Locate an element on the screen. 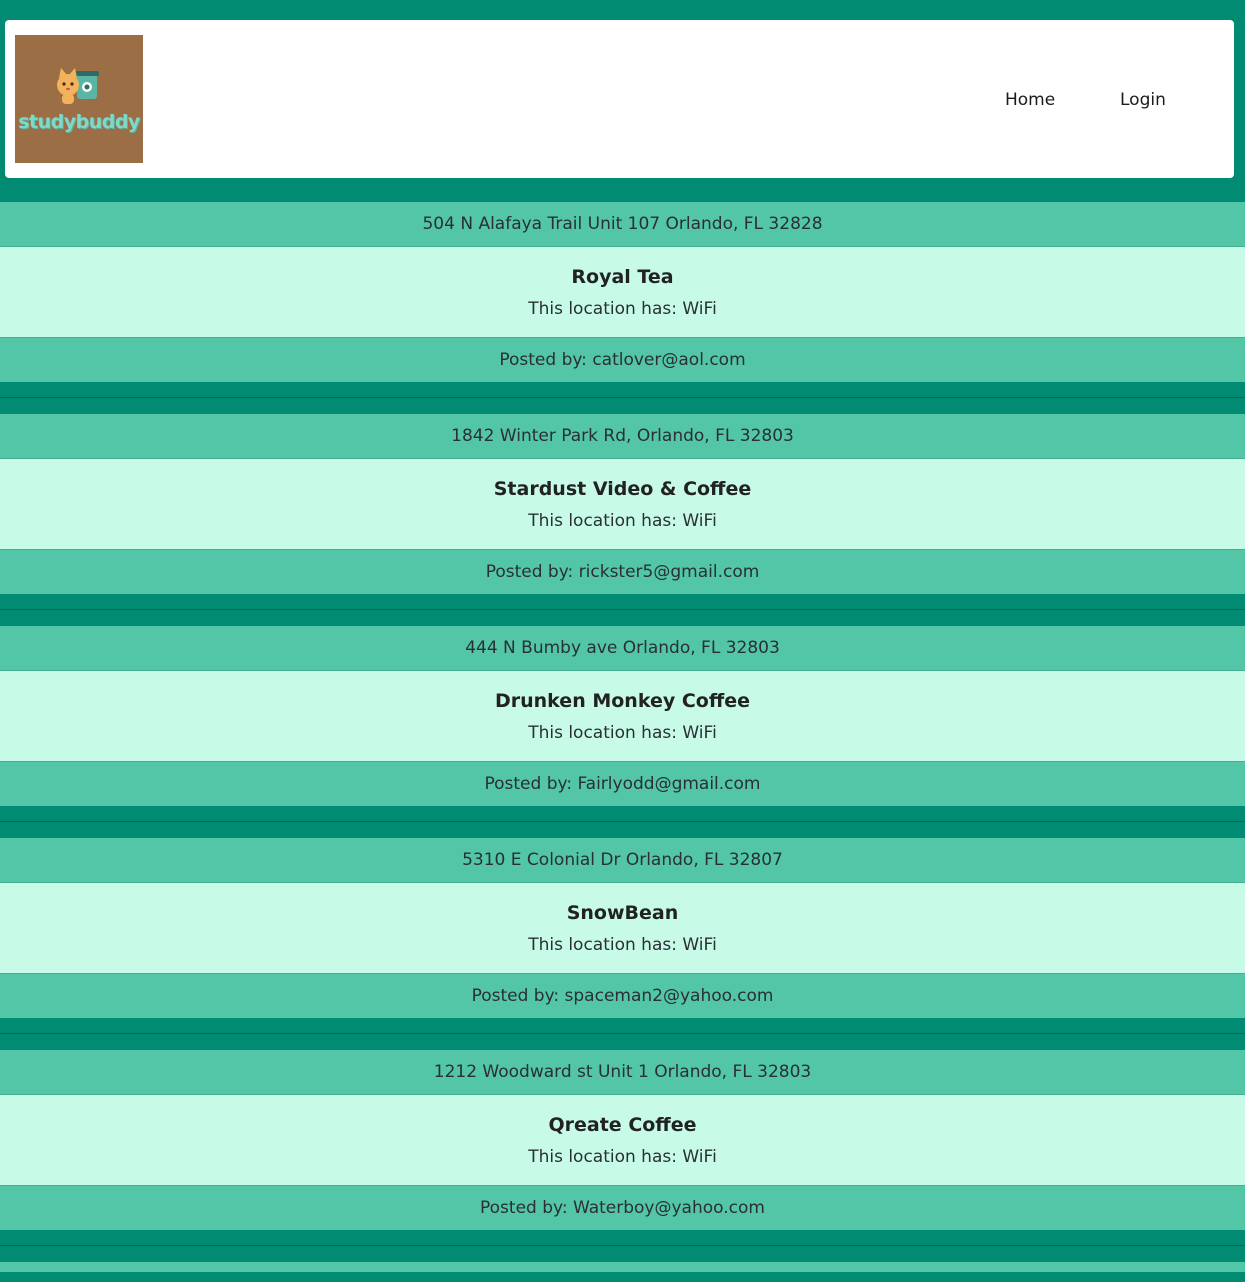  studybuddy-logo: studybuddy is located at coordinates (79, 99).